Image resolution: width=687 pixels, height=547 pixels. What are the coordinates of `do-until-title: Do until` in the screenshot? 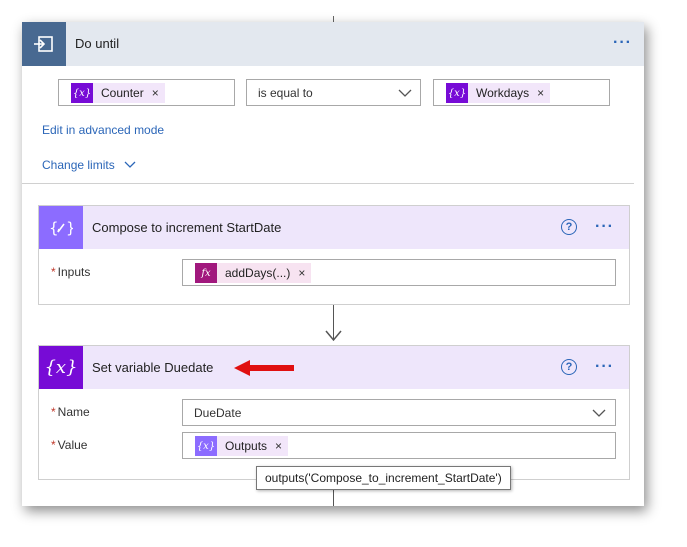 It's located at (97, 43).